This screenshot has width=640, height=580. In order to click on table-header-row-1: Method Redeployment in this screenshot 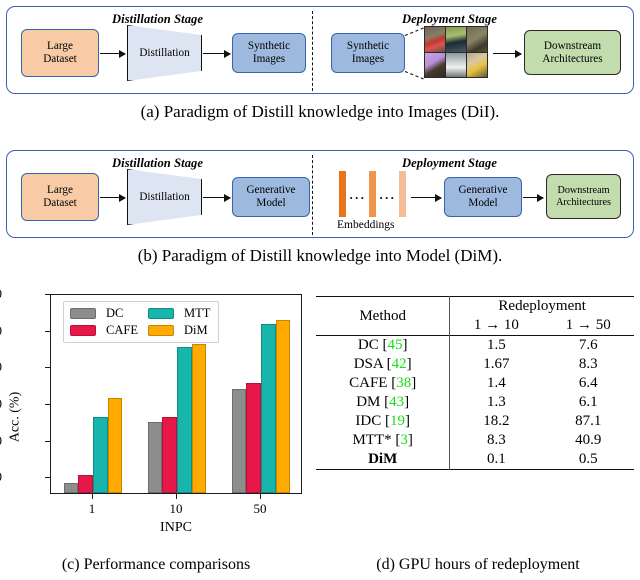, I will do `click(475, 316)`.